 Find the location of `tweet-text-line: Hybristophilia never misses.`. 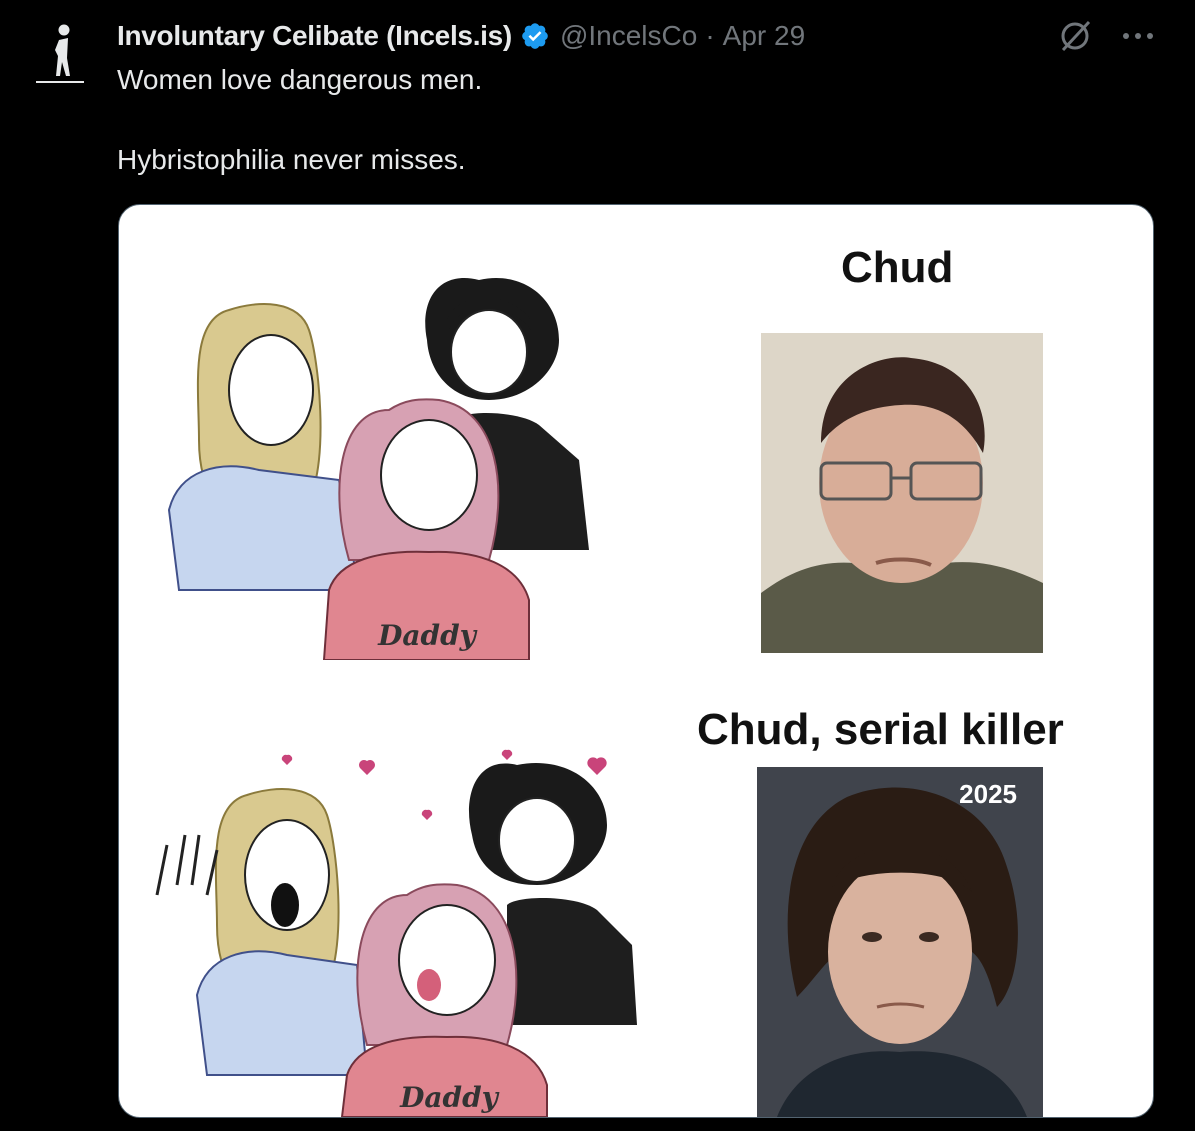

tweet-text-line: Hybristophilia never misses. is located at coordinates (291, 159).